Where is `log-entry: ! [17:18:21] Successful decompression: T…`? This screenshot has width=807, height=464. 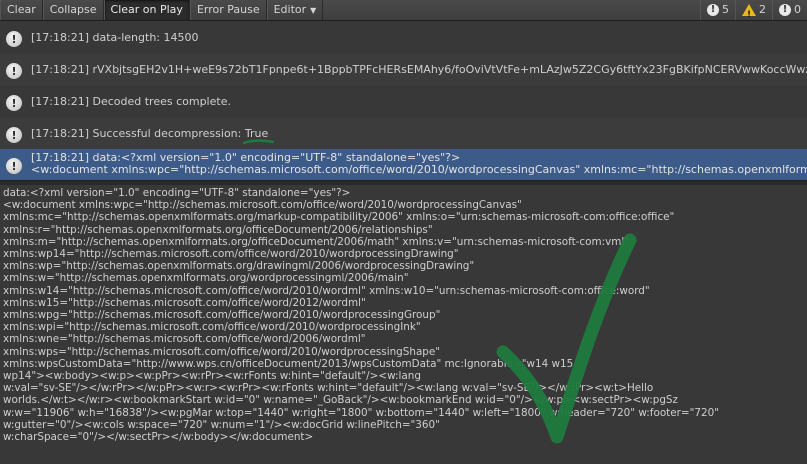
log-entry: ! [17:18:21] Successful decompression: T… is located at coordinates (403, 133).